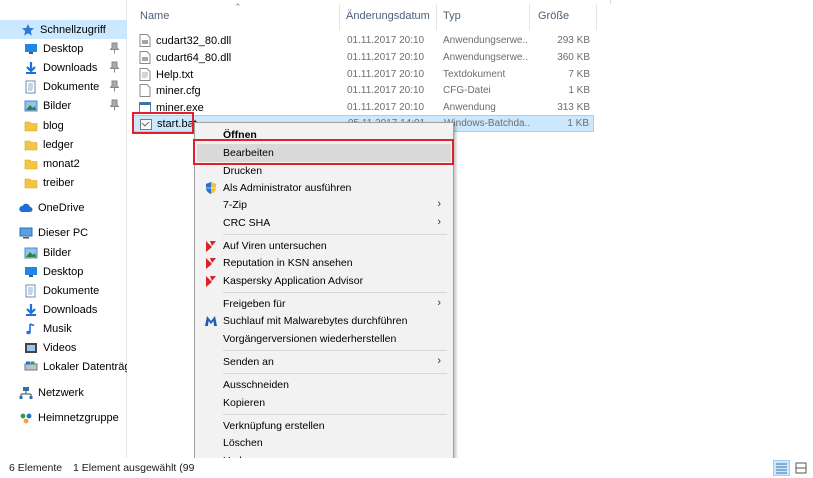 This screenshot has width=813, height=478. Describe the element at coordinates (324, 205) in the screenshot. I see `menu-item-7zip: 7-Zip ›` at that location.